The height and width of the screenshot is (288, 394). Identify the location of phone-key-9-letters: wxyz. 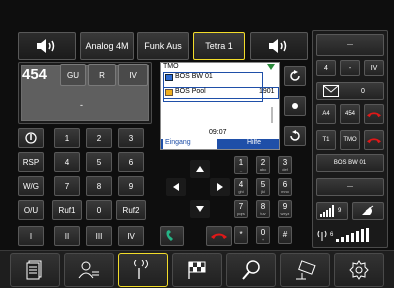
(285, 213).